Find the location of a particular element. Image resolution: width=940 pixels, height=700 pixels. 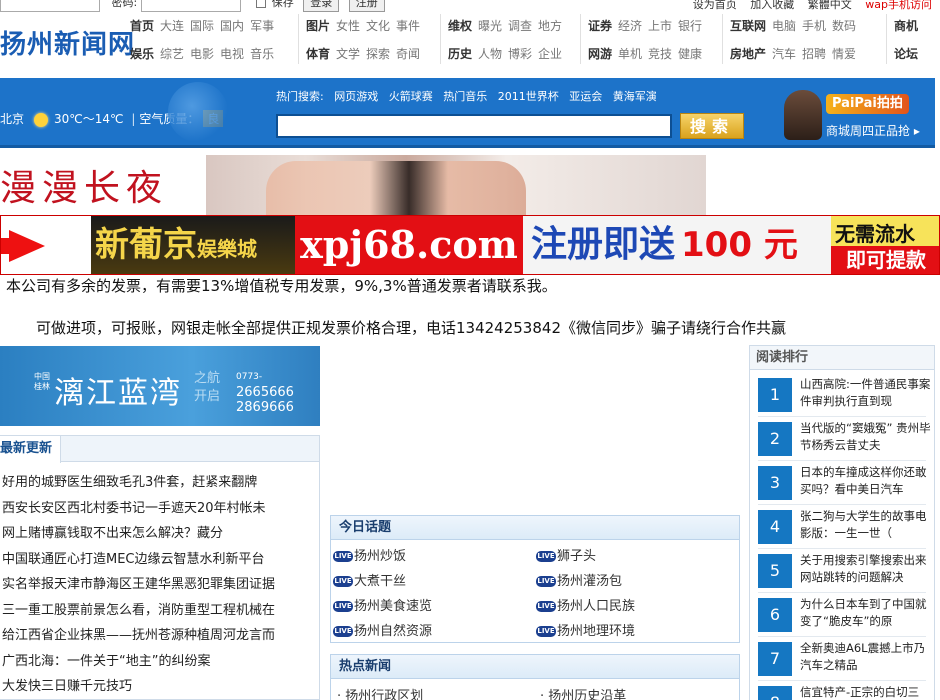

nav-sub-link: 上市 is located at coordinates (660, 26).